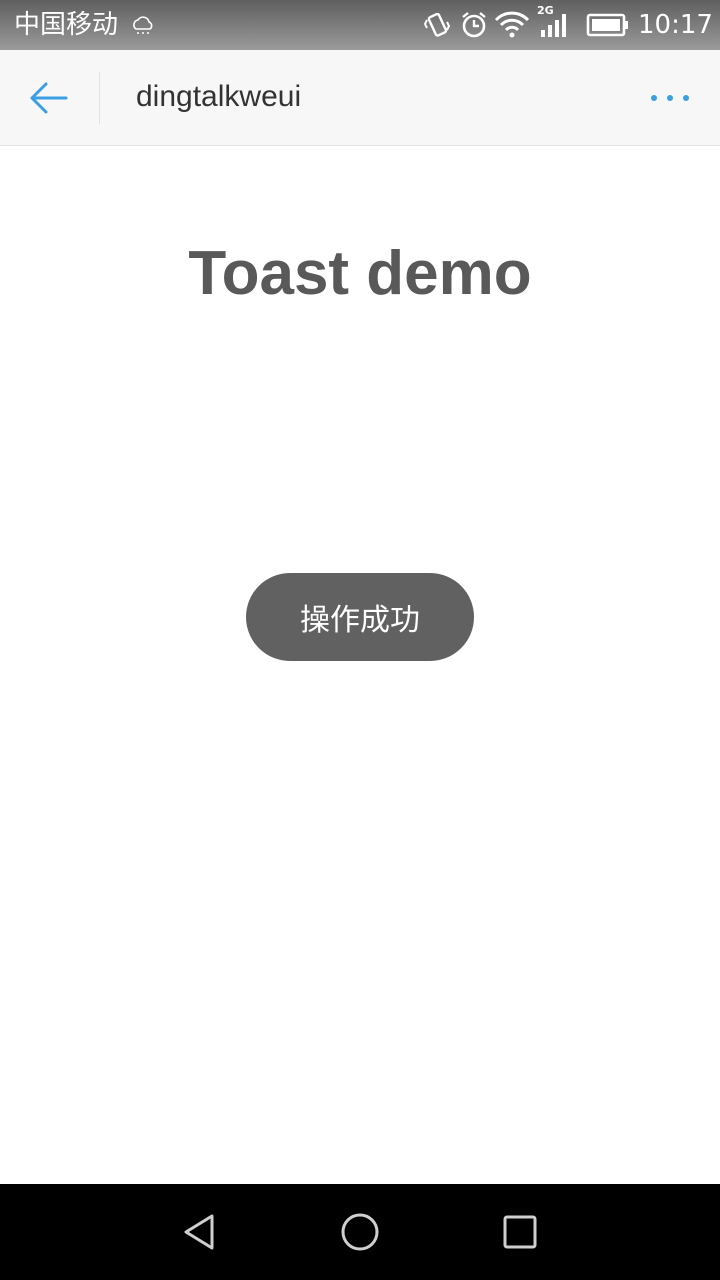 The height and width of the screenshot is (1280, 720). Describe the element at coordinates (607, 25) in the screenshot. I see `battery-icon` at that location.